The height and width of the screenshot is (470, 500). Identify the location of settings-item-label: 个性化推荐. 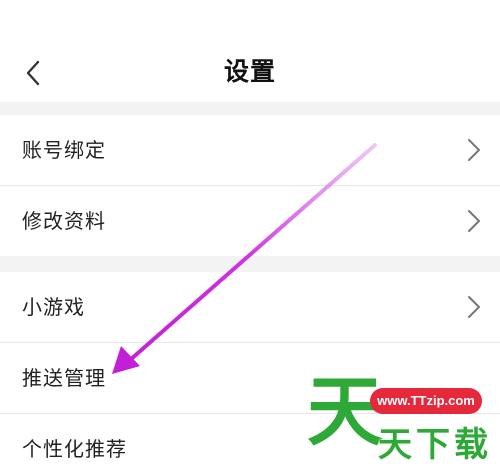
(74, 449).